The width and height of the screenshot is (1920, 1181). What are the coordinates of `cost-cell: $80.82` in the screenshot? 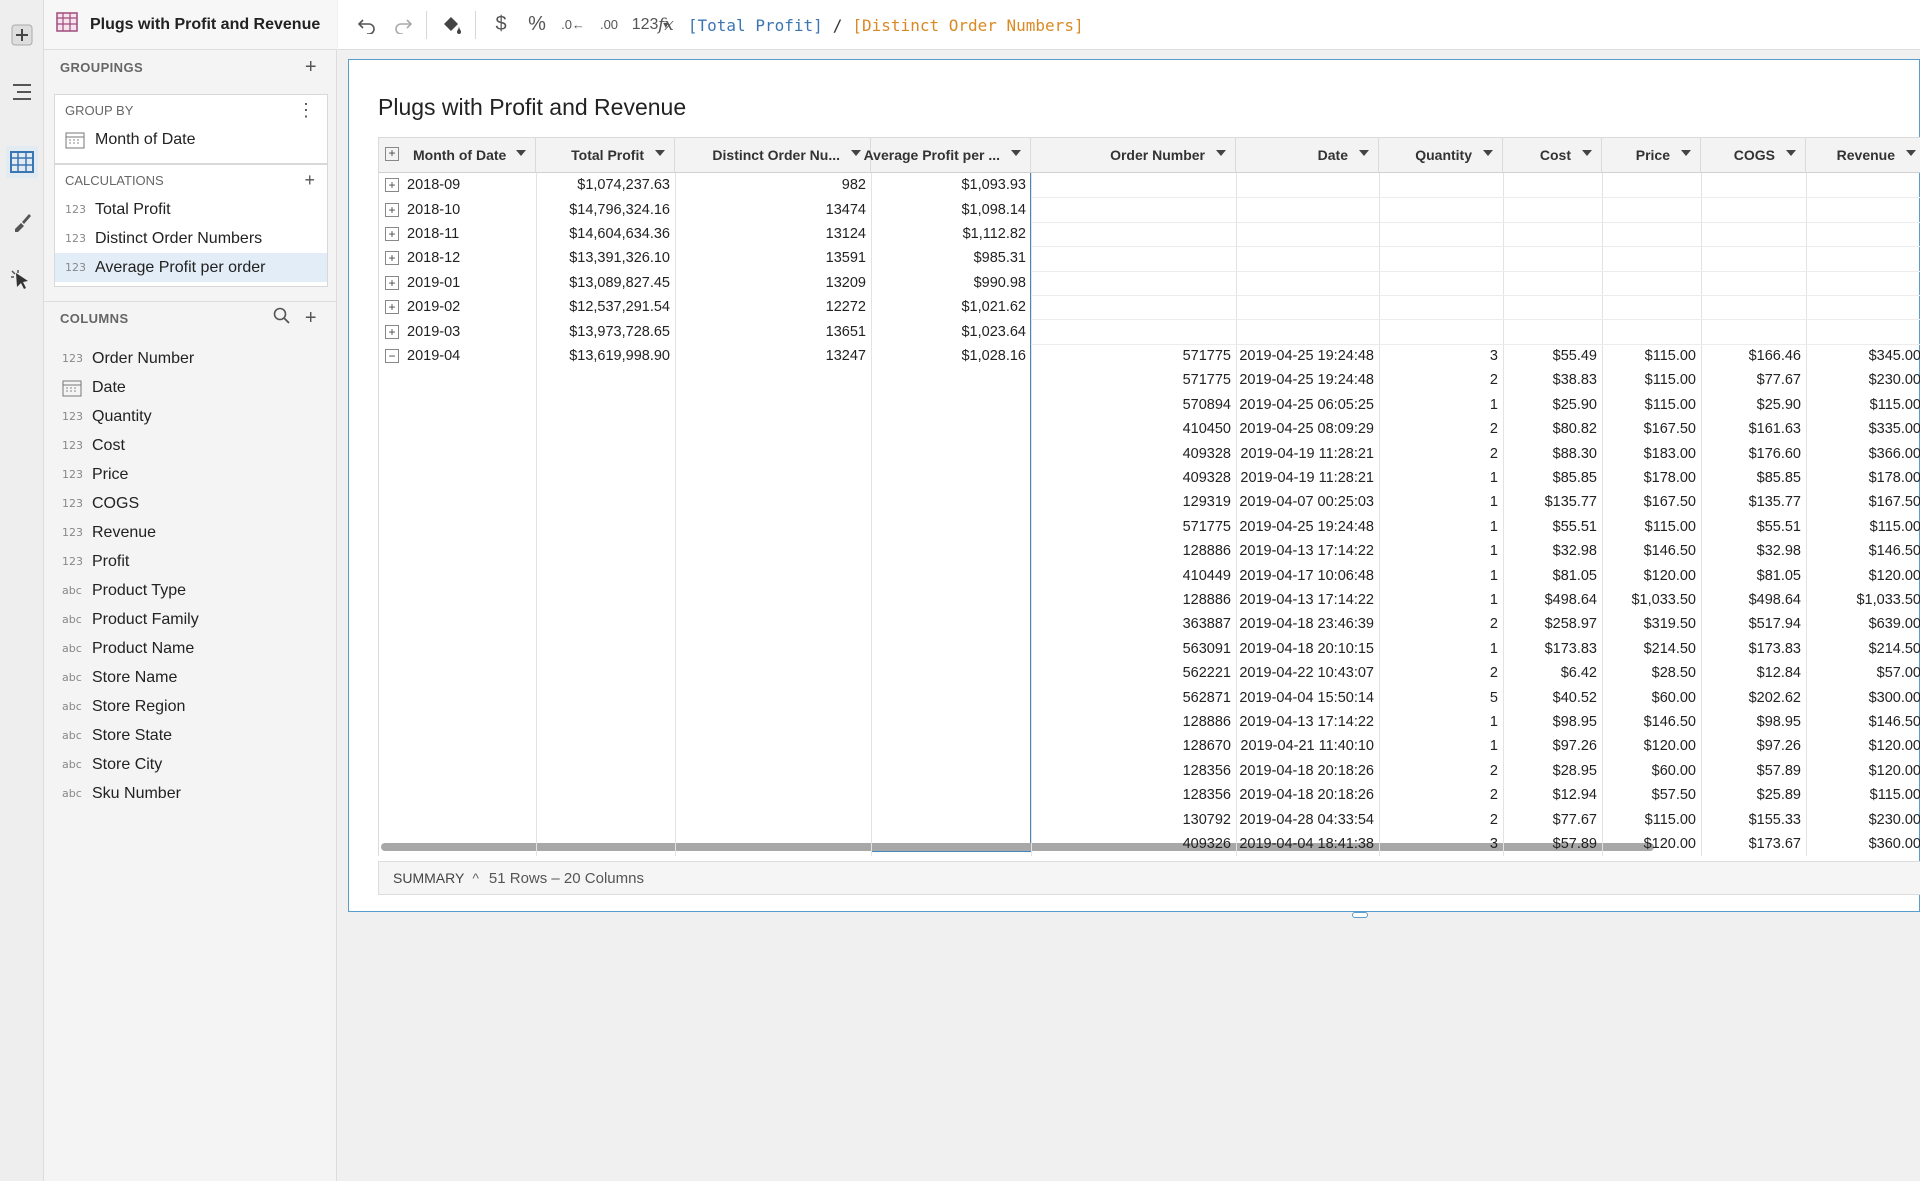 It's located at (1552, 429).